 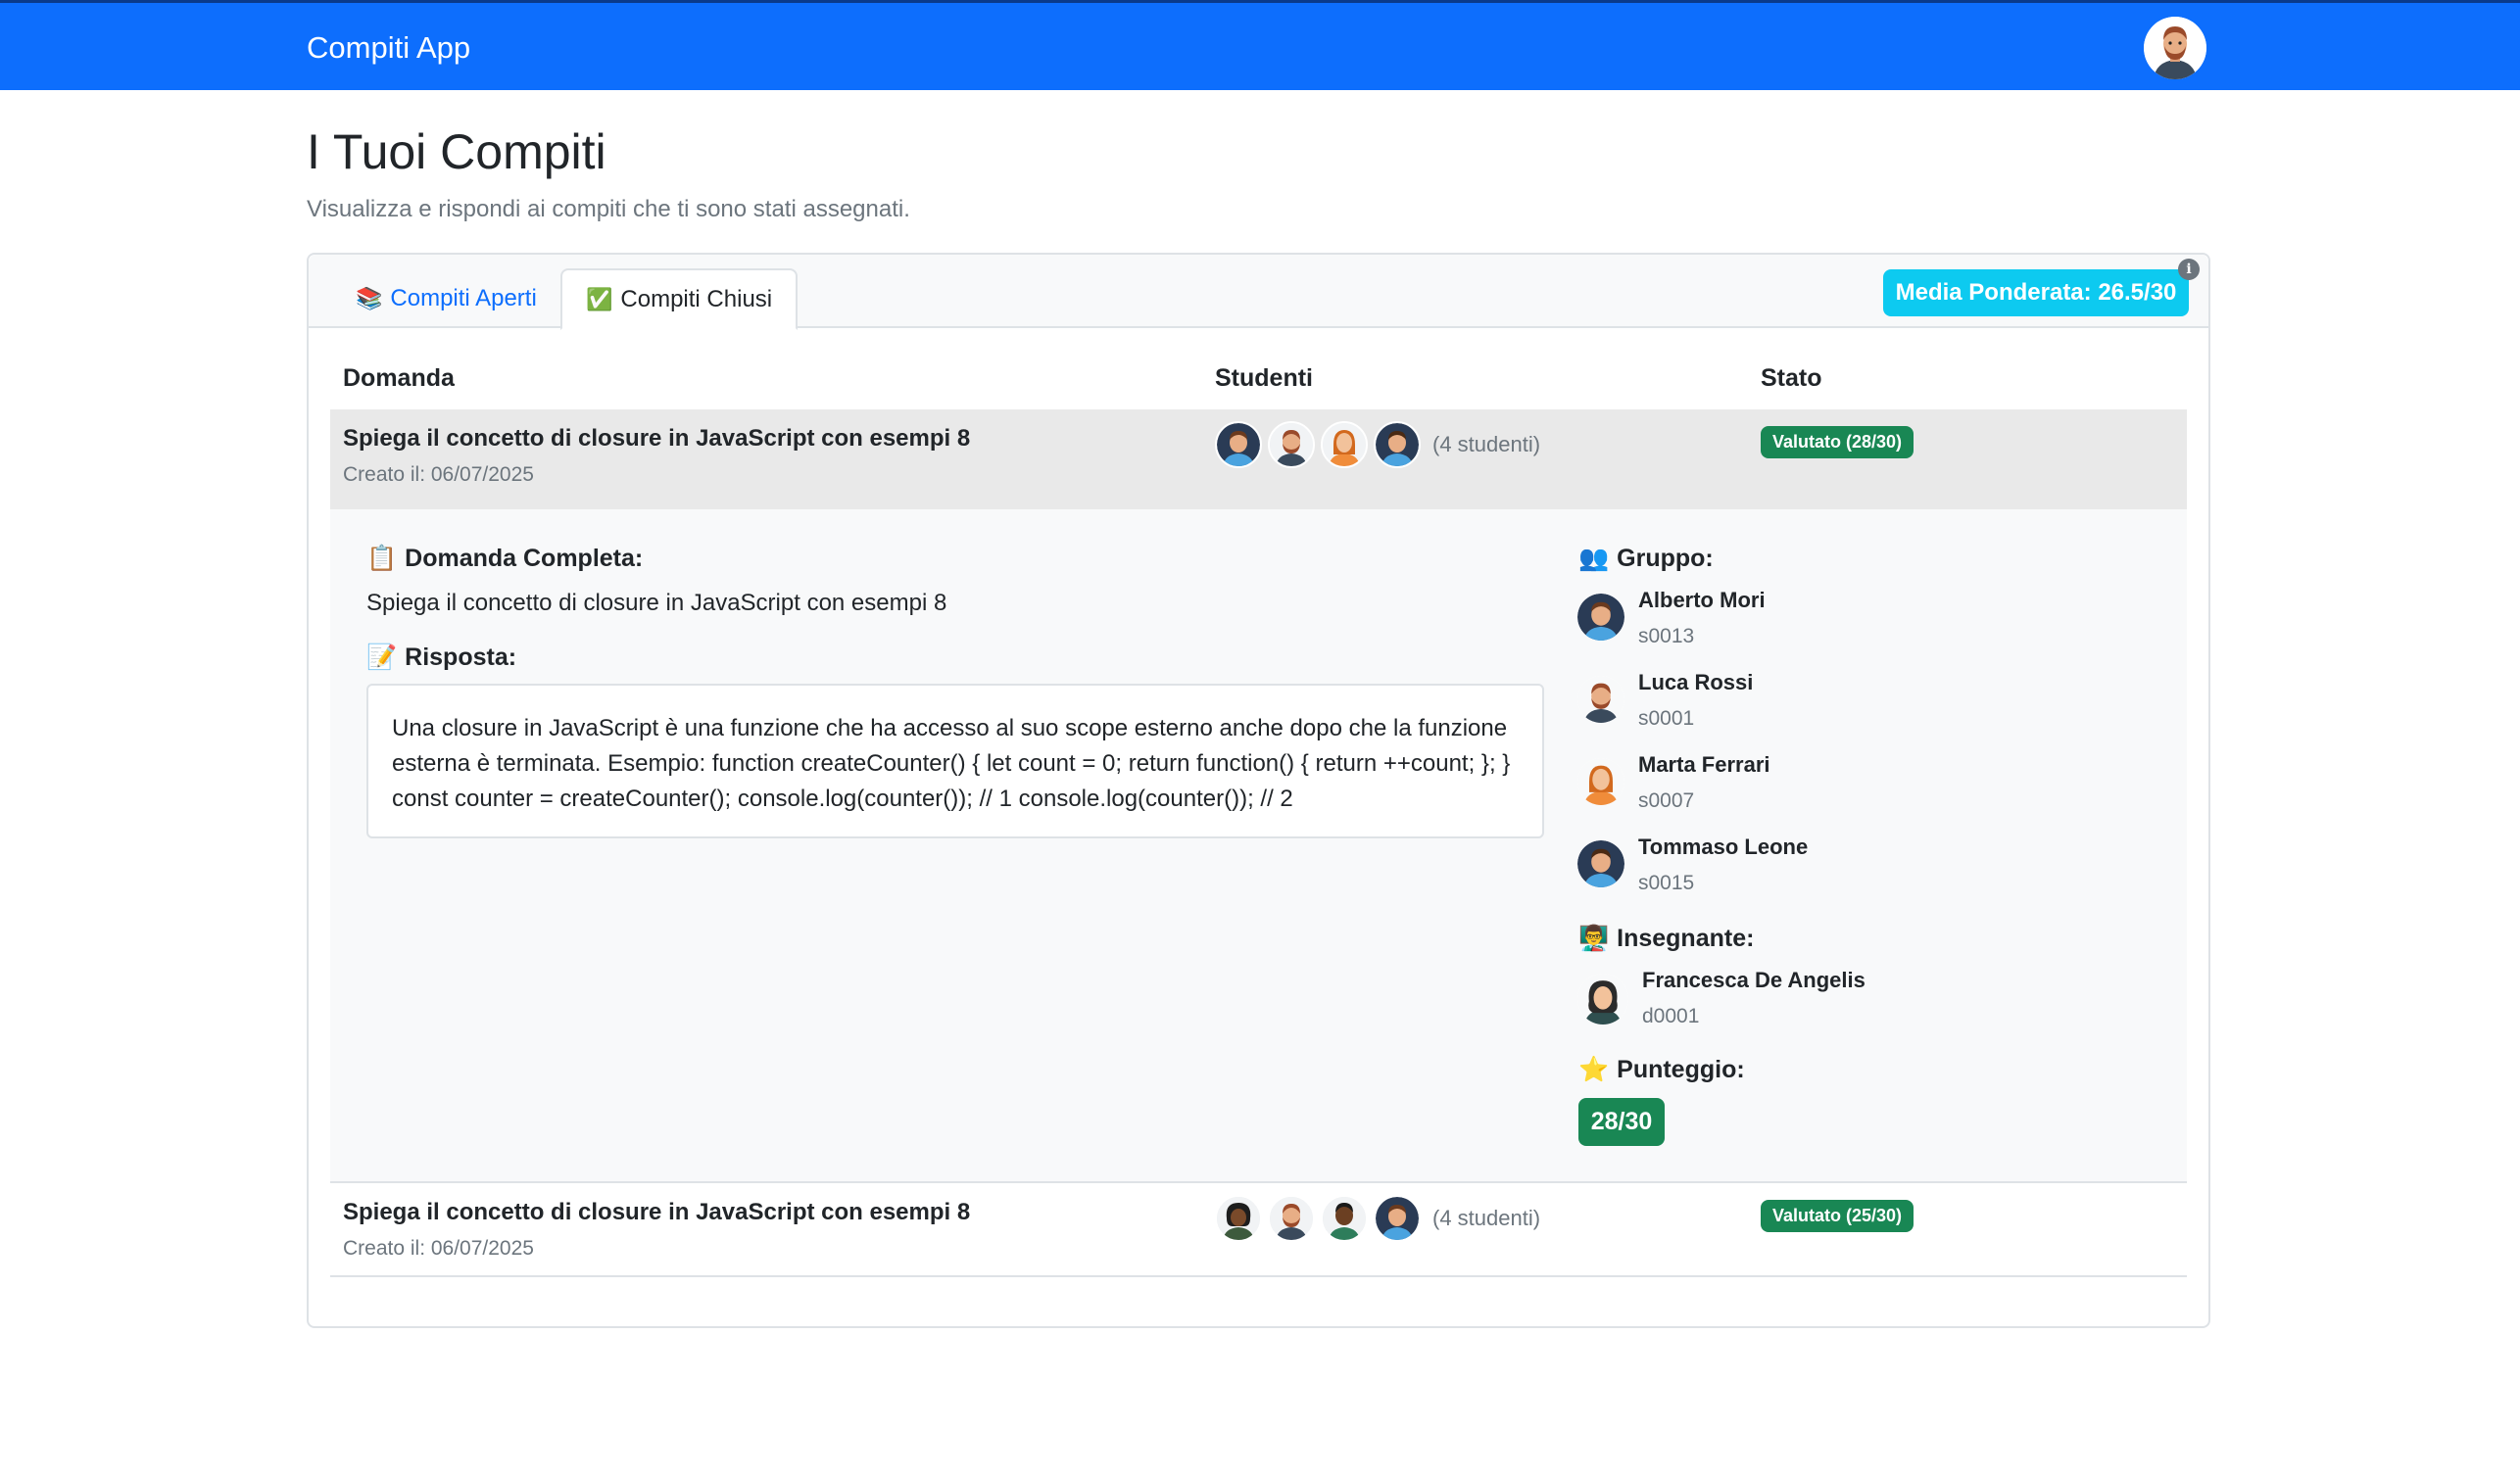 What do you see at coordinates (1837, 442) in the screenshot?
I see `status-badge: Valutato (28/30)` at bounding box center [1837, 442].